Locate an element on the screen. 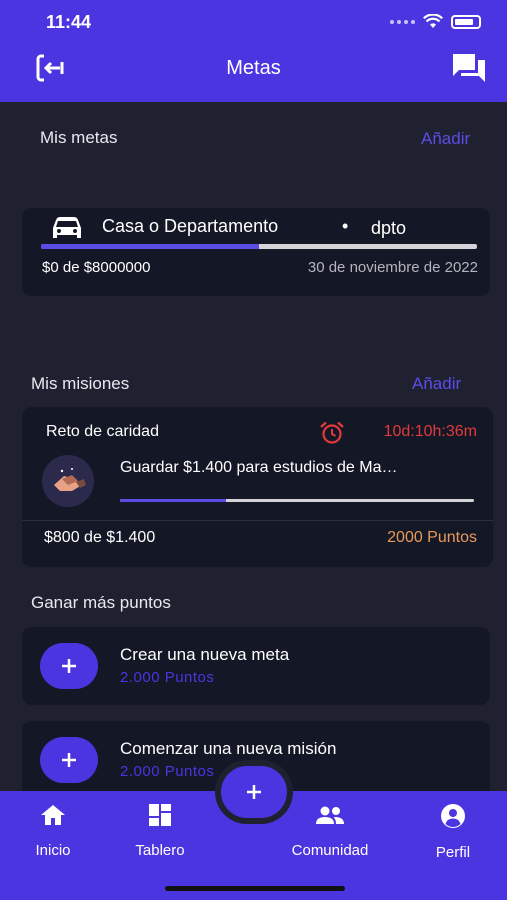  create-goal-card: Crear una nueva meta 2.000 Puntos is located at coordinates (256, 666).